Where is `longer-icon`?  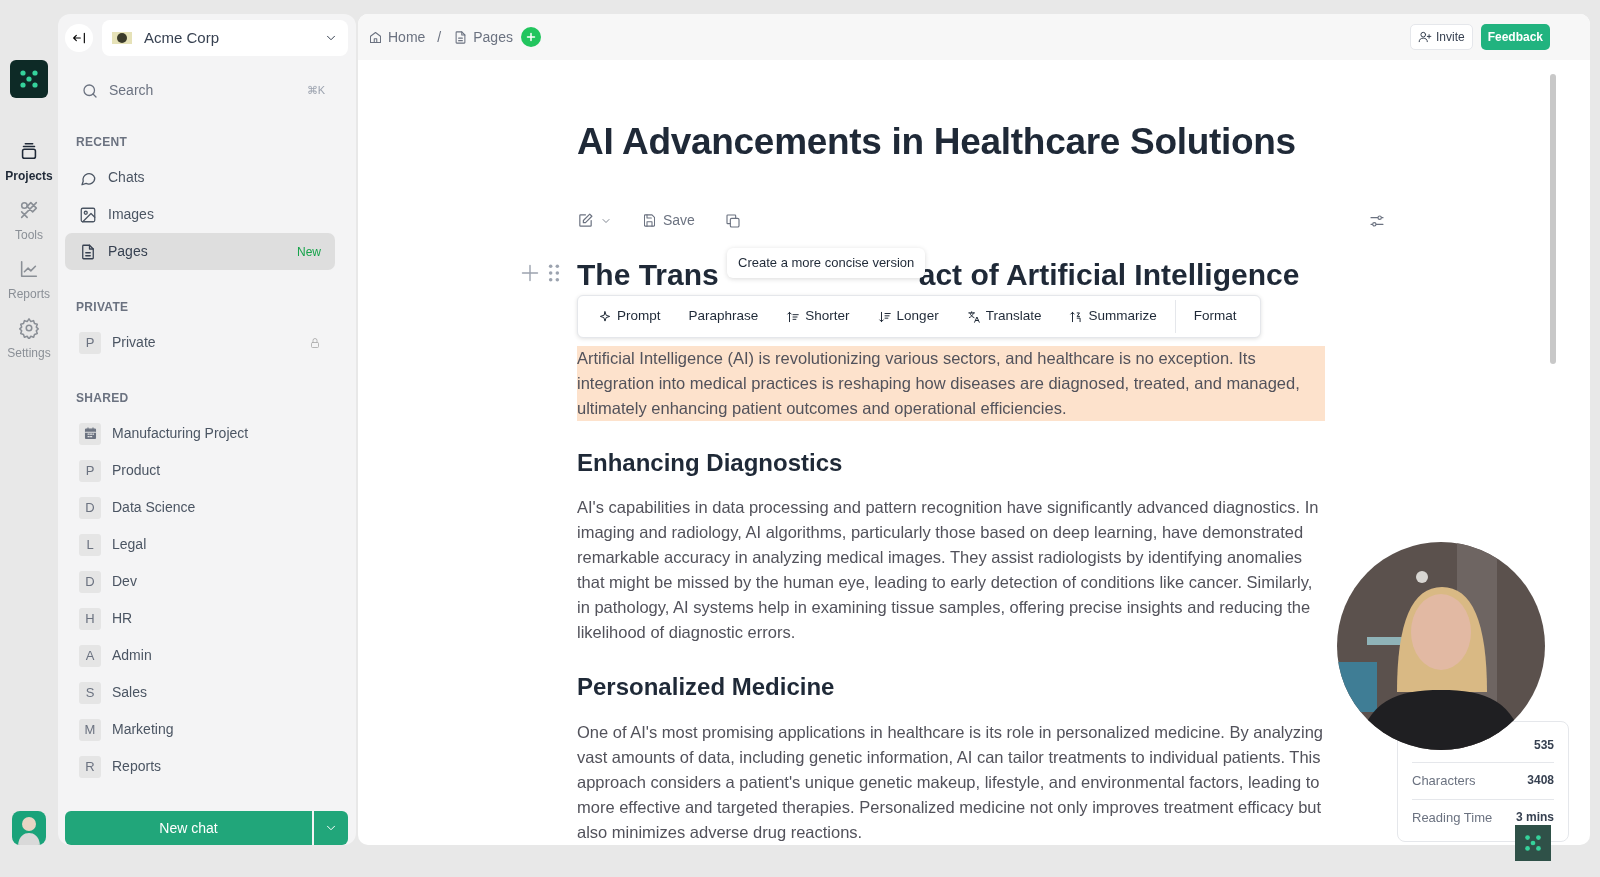
longer-icon is located at coordinates (884, 316).